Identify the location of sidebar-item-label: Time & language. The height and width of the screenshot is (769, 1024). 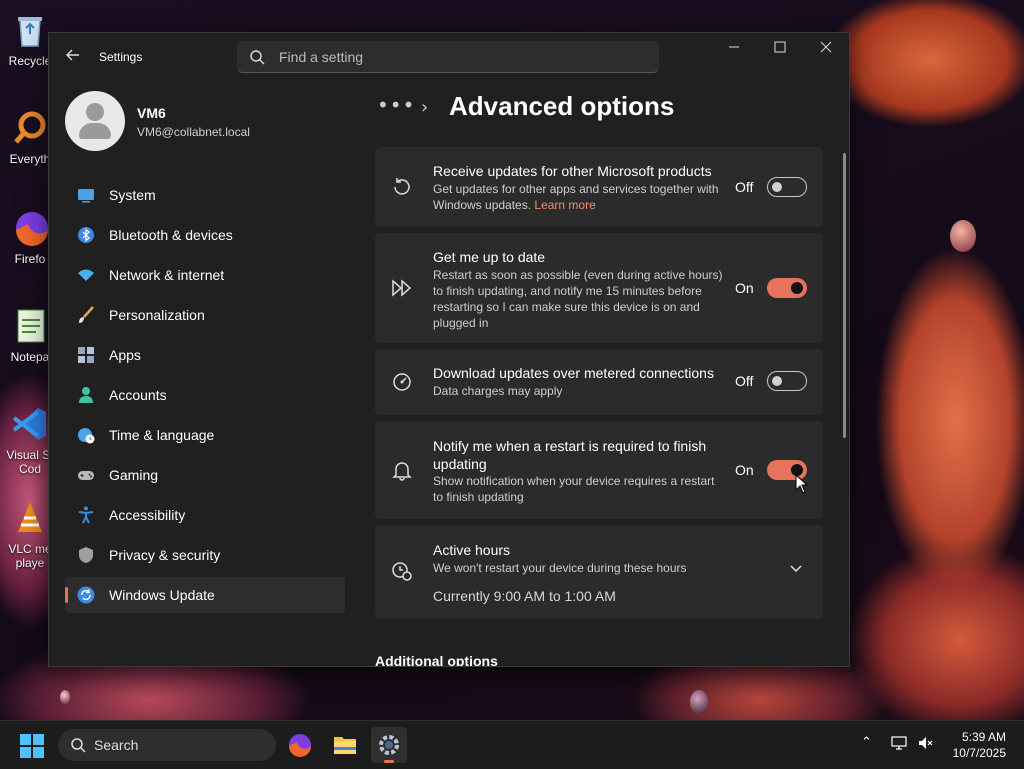
(162, 435).